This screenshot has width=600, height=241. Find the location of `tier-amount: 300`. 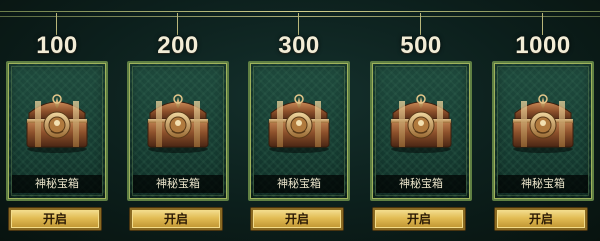

tier-amount: 300 is located at coordinates (299, 45).